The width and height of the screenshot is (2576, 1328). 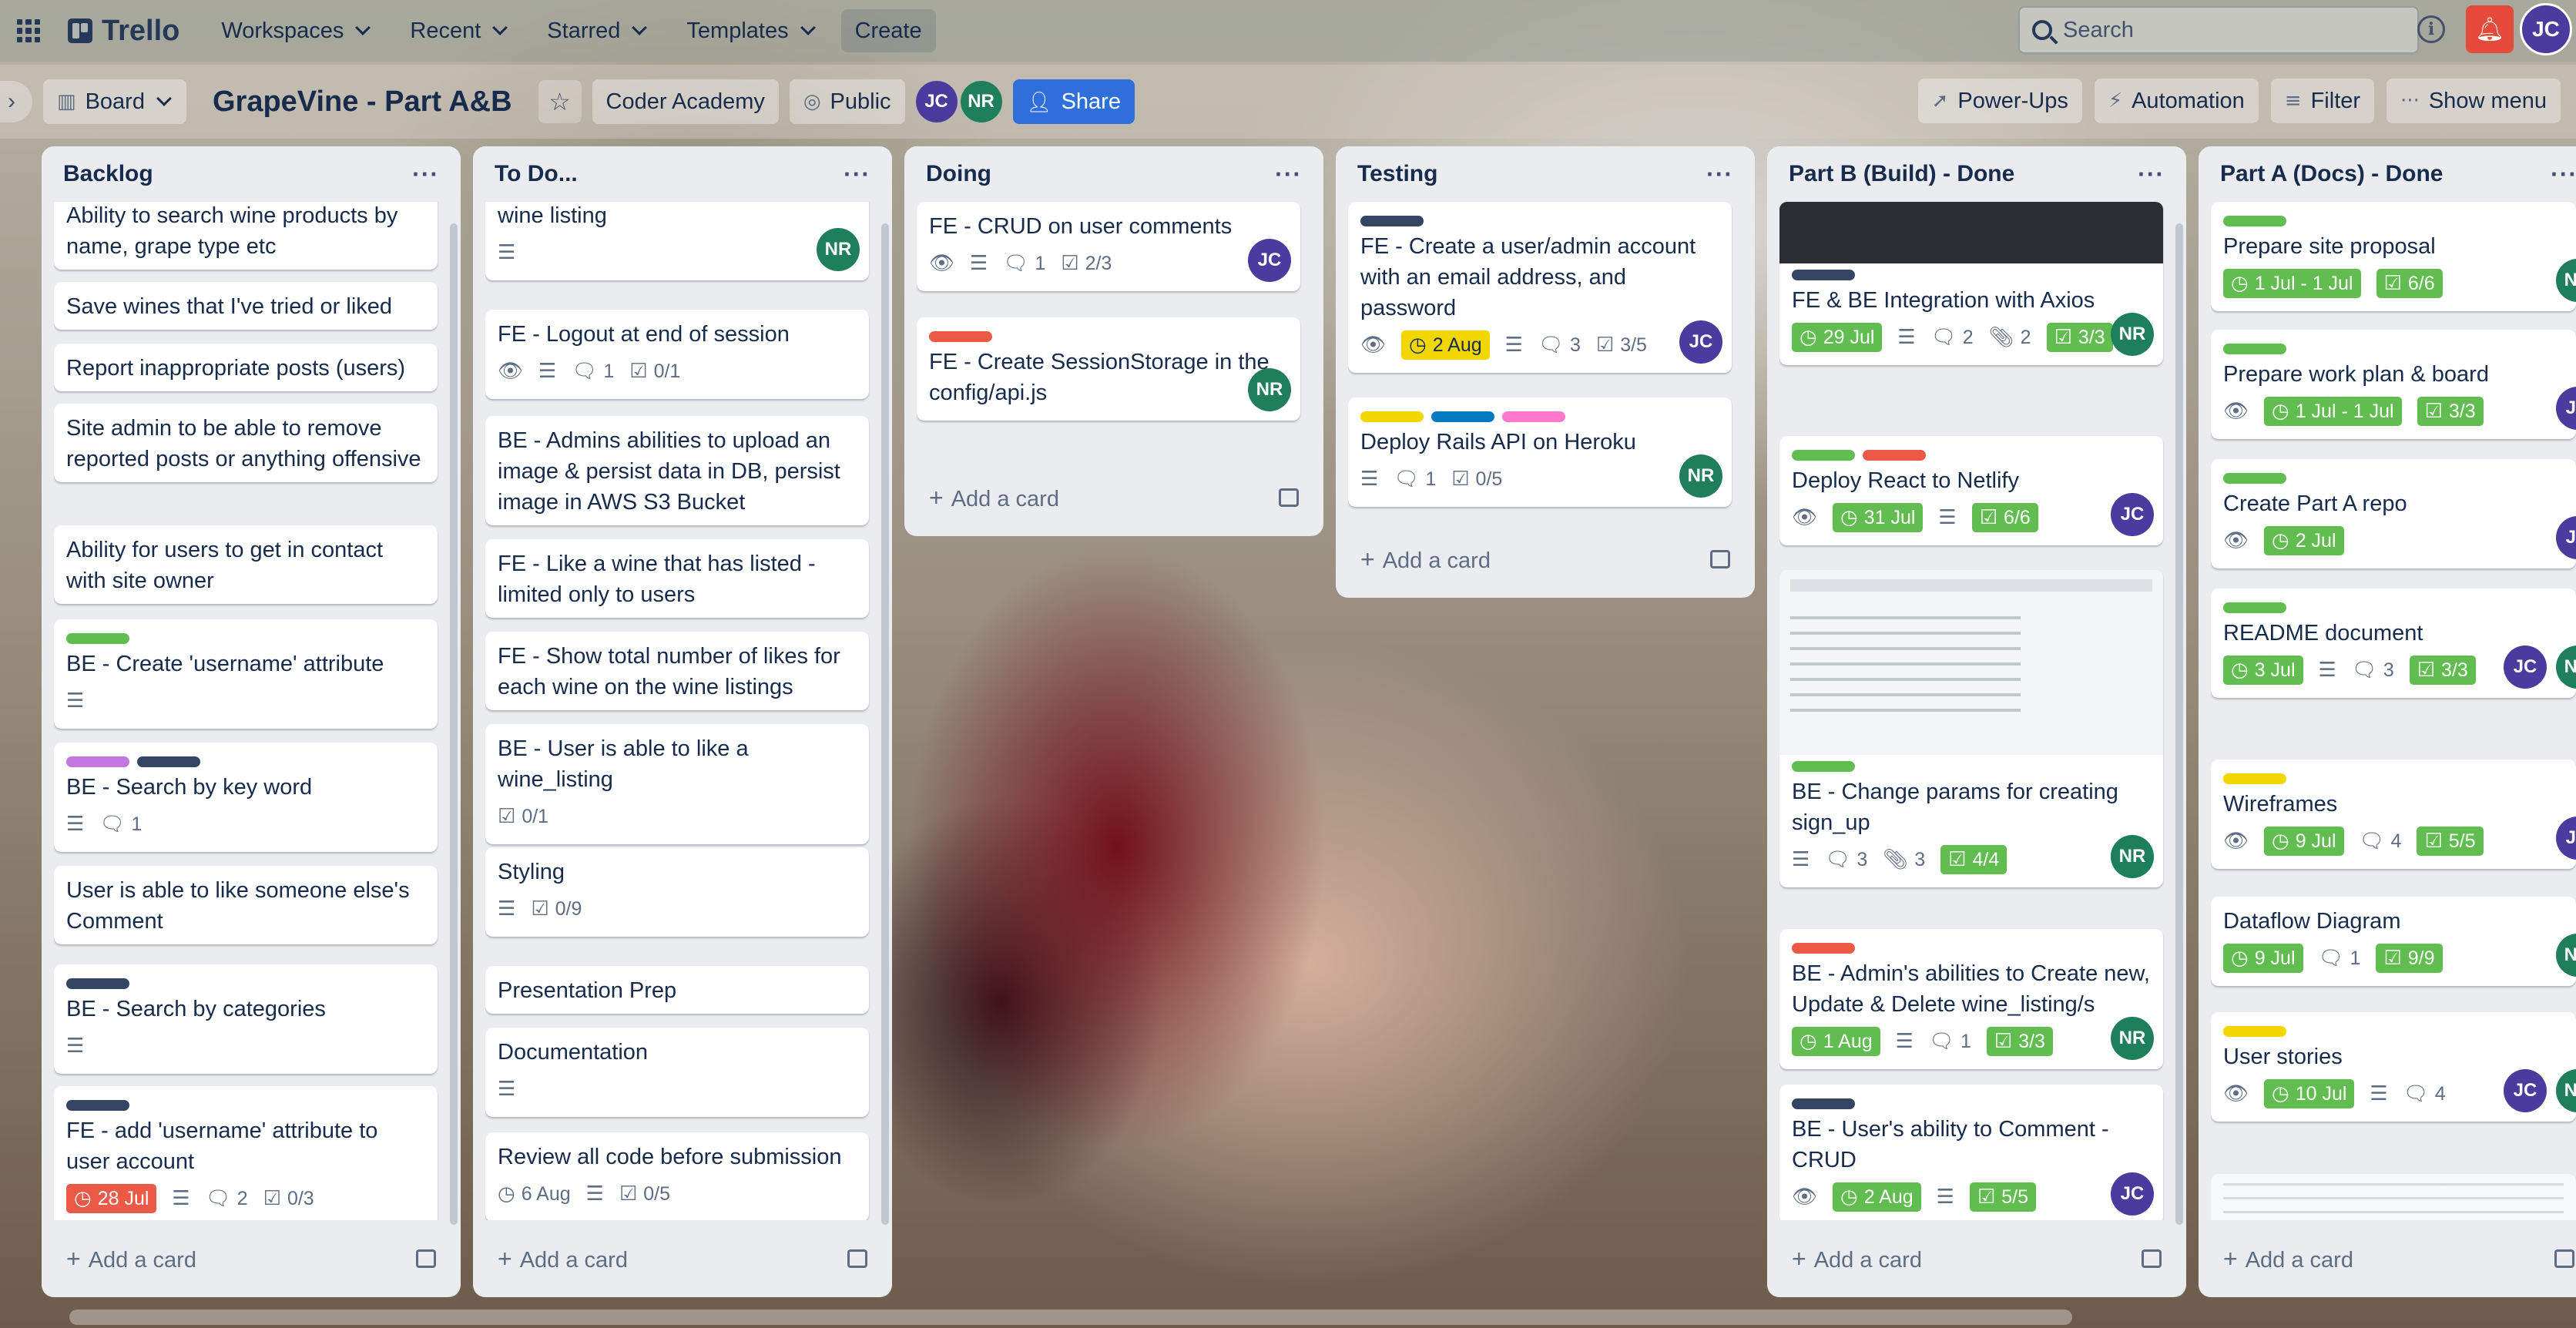 What do you see at coordinates (677, 354) in the screenshot?
I see `card: FE - Logout at end of session 👁︎ ☰ 🗨︎ 1 ☑ 0/1` at bounding box center [677, 354].